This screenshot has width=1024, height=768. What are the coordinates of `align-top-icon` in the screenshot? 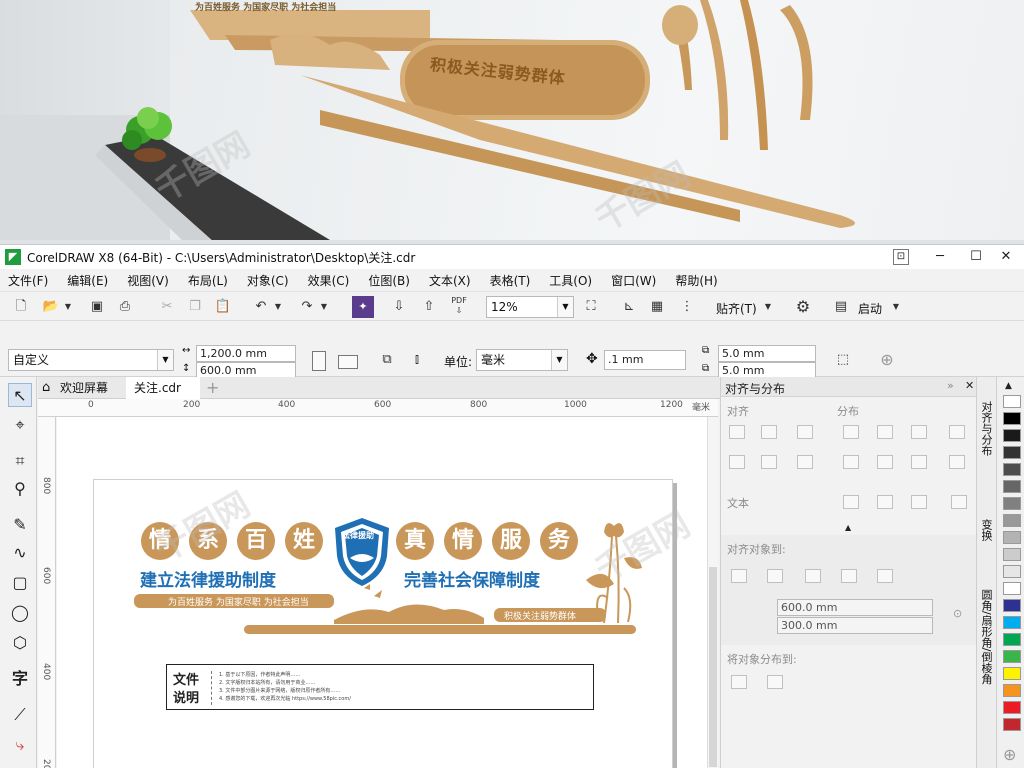 It's located at (737, 462).